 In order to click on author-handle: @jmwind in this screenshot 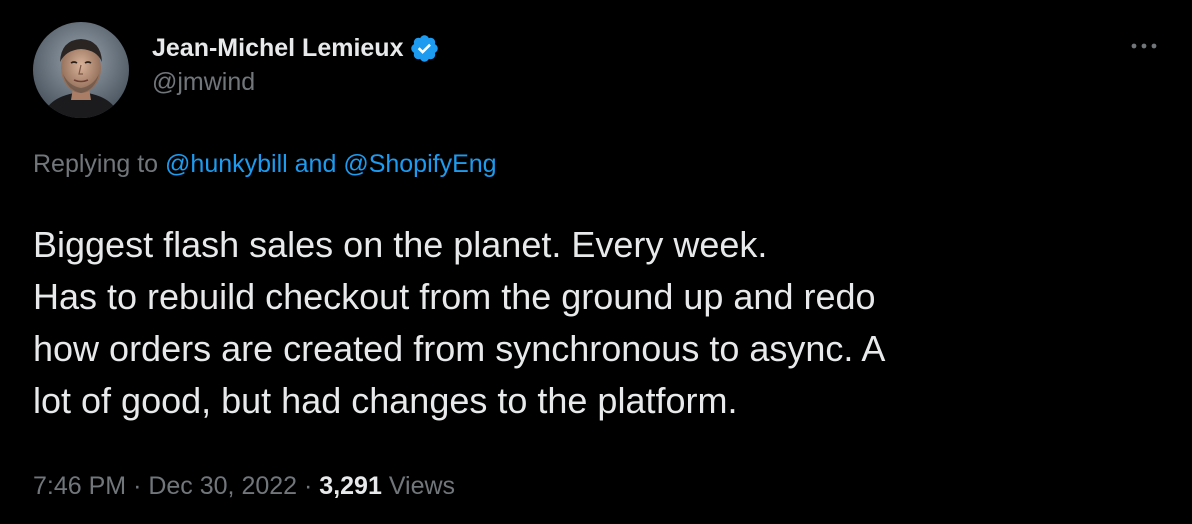, I will do `click(296, 82)`.